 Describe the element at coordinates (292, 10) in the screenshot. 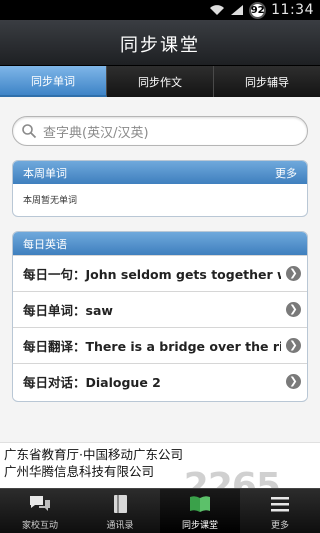

I see `status-clock: 11:34` at that location.